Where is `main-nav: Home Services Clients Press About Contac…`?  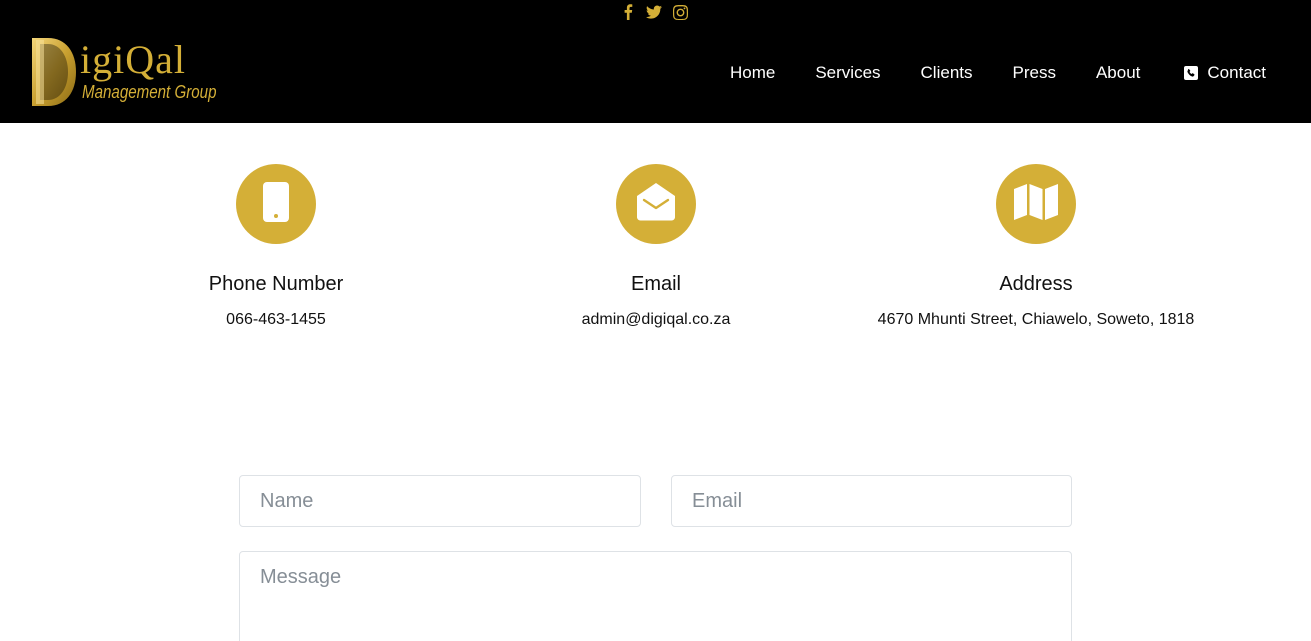 main-nav: Home Services Clients Press About Contac… is located at coordinates (998, 73).